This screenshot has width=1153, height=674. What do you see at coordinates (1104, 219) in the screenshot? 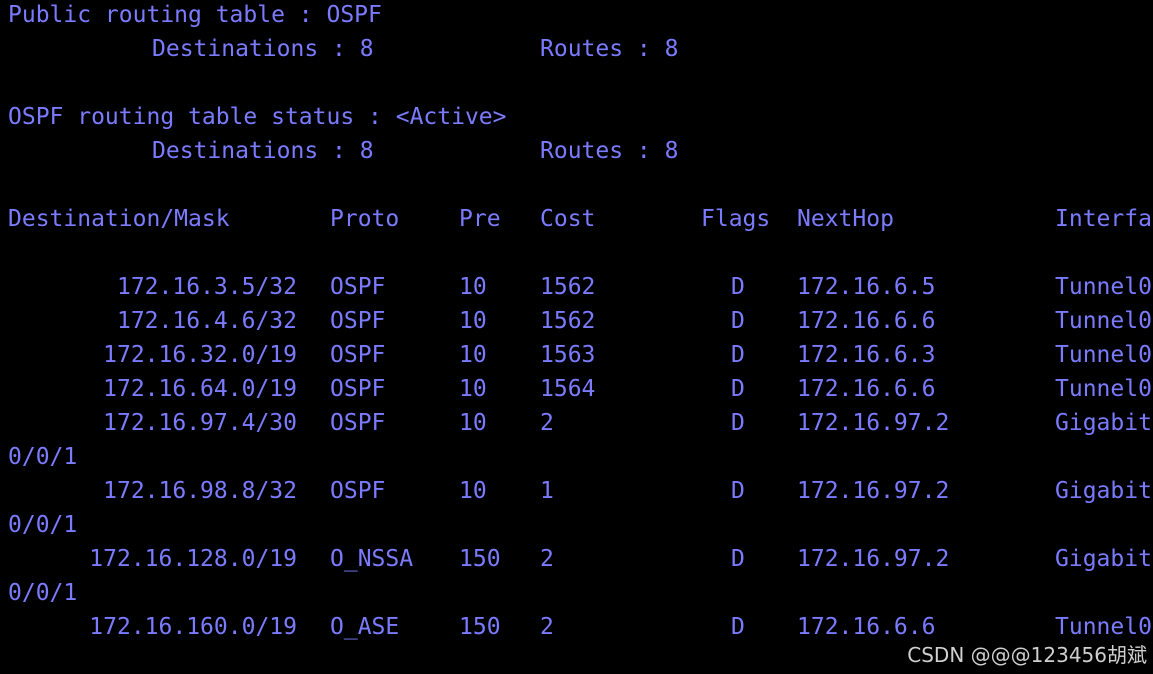
I see `column-header-interface: Interface` at bounding box center [1104, 219].